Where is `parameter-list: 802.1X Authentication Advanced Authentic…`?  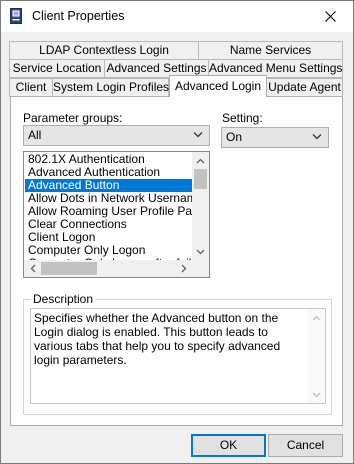
parameter-list: 802.1X Authentication Advanced Authentic… is located at coordinates (116, 214).